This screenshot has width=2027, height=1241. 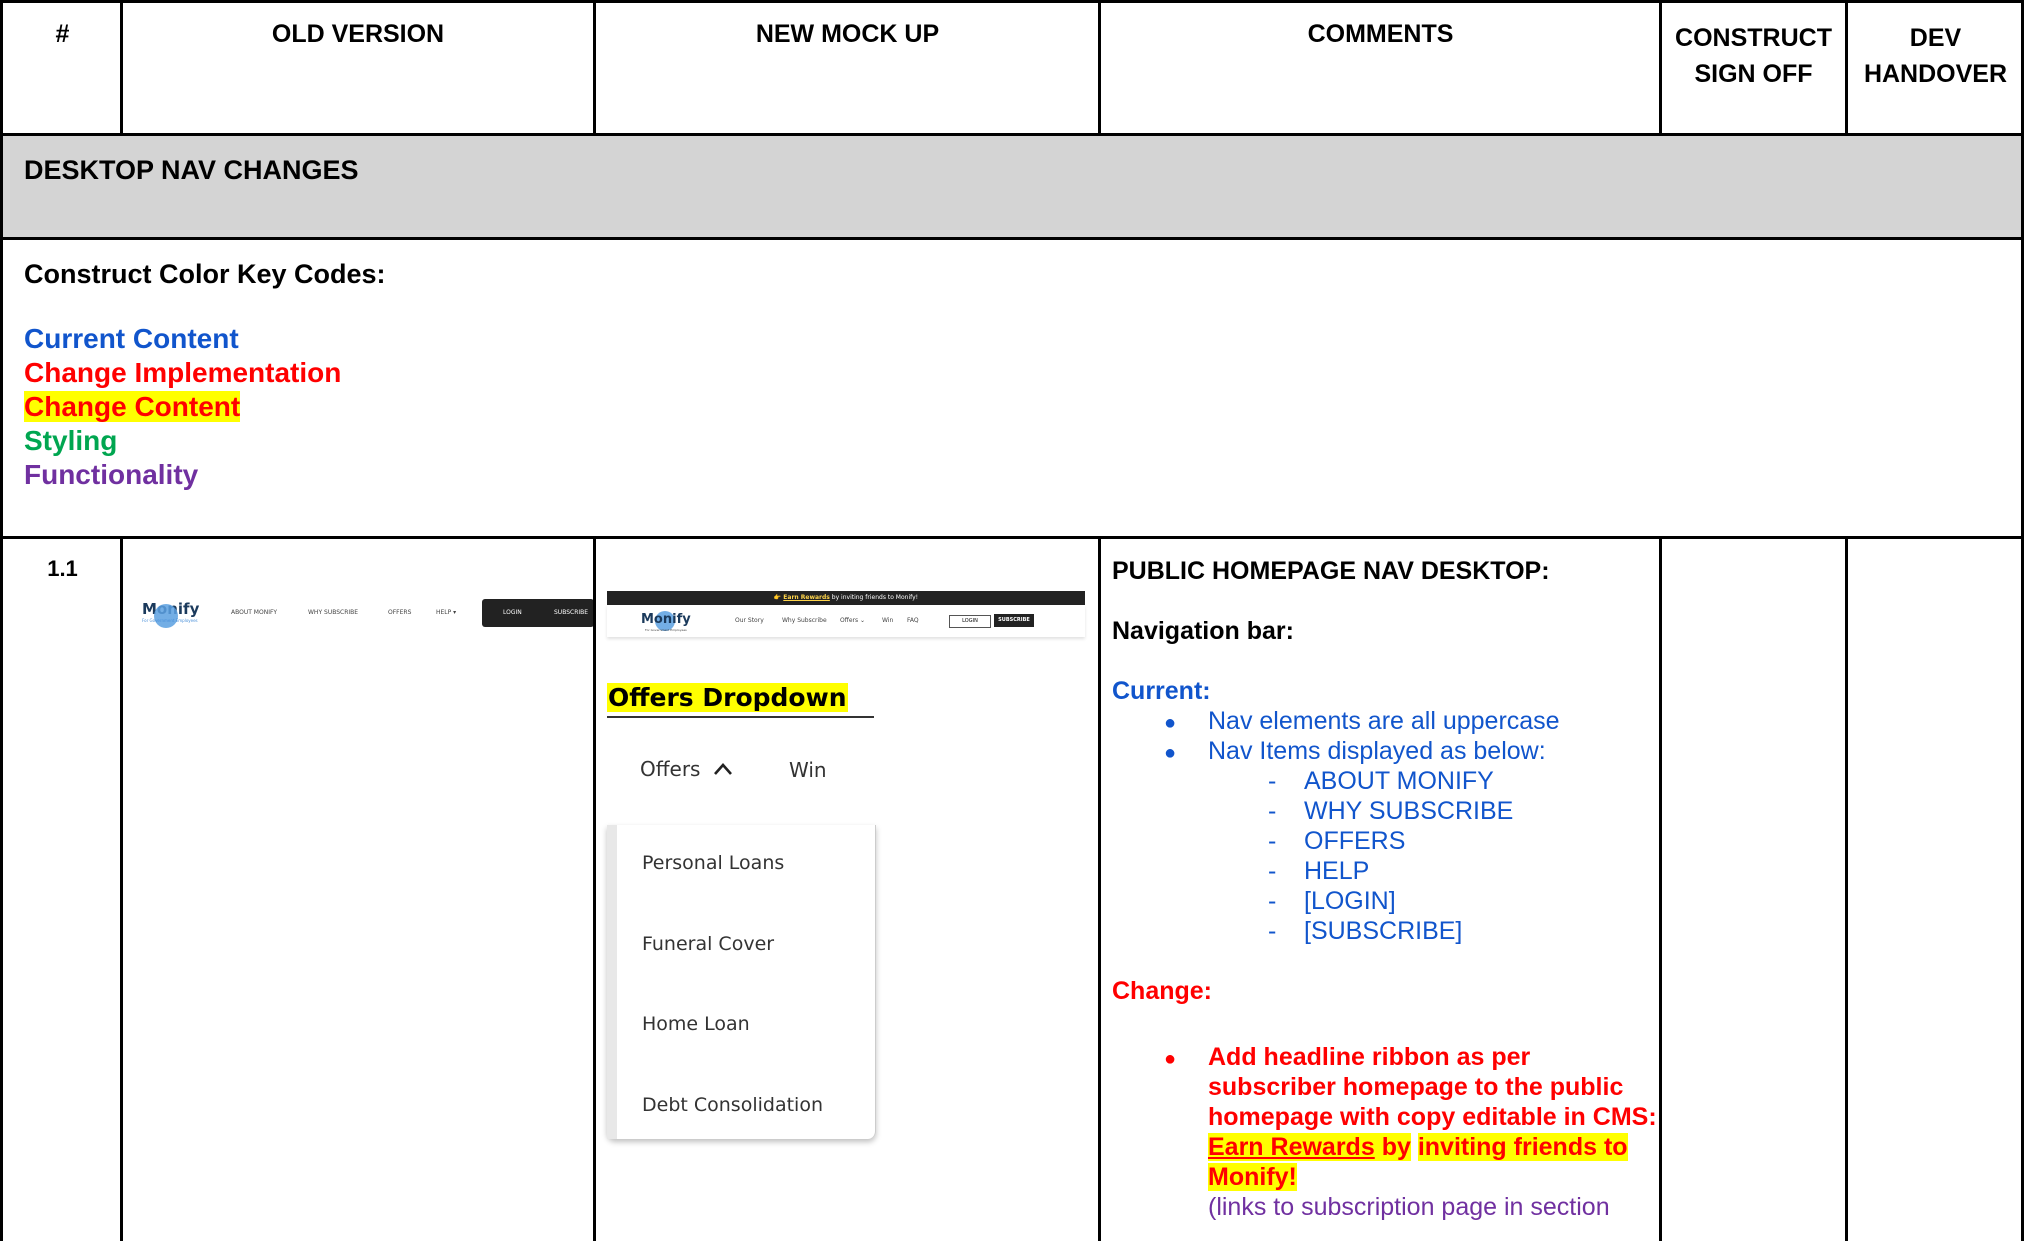 What do you see at coordinates (1099, 68) in the screenshot?
I see `grid-col3-top` at bounding box center [1099, 68].